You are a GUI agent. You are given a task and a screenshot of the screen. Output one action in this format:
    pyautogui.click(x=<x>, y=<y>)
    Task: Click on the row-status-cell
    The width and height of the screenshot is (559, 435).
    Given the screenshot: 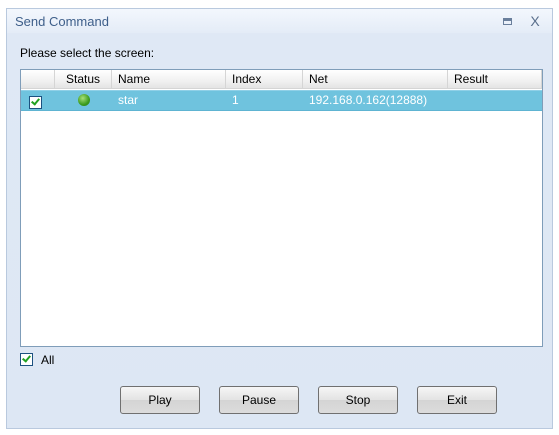 What is the action you would take?
    pyautogui.click(x=83, y=100)
    